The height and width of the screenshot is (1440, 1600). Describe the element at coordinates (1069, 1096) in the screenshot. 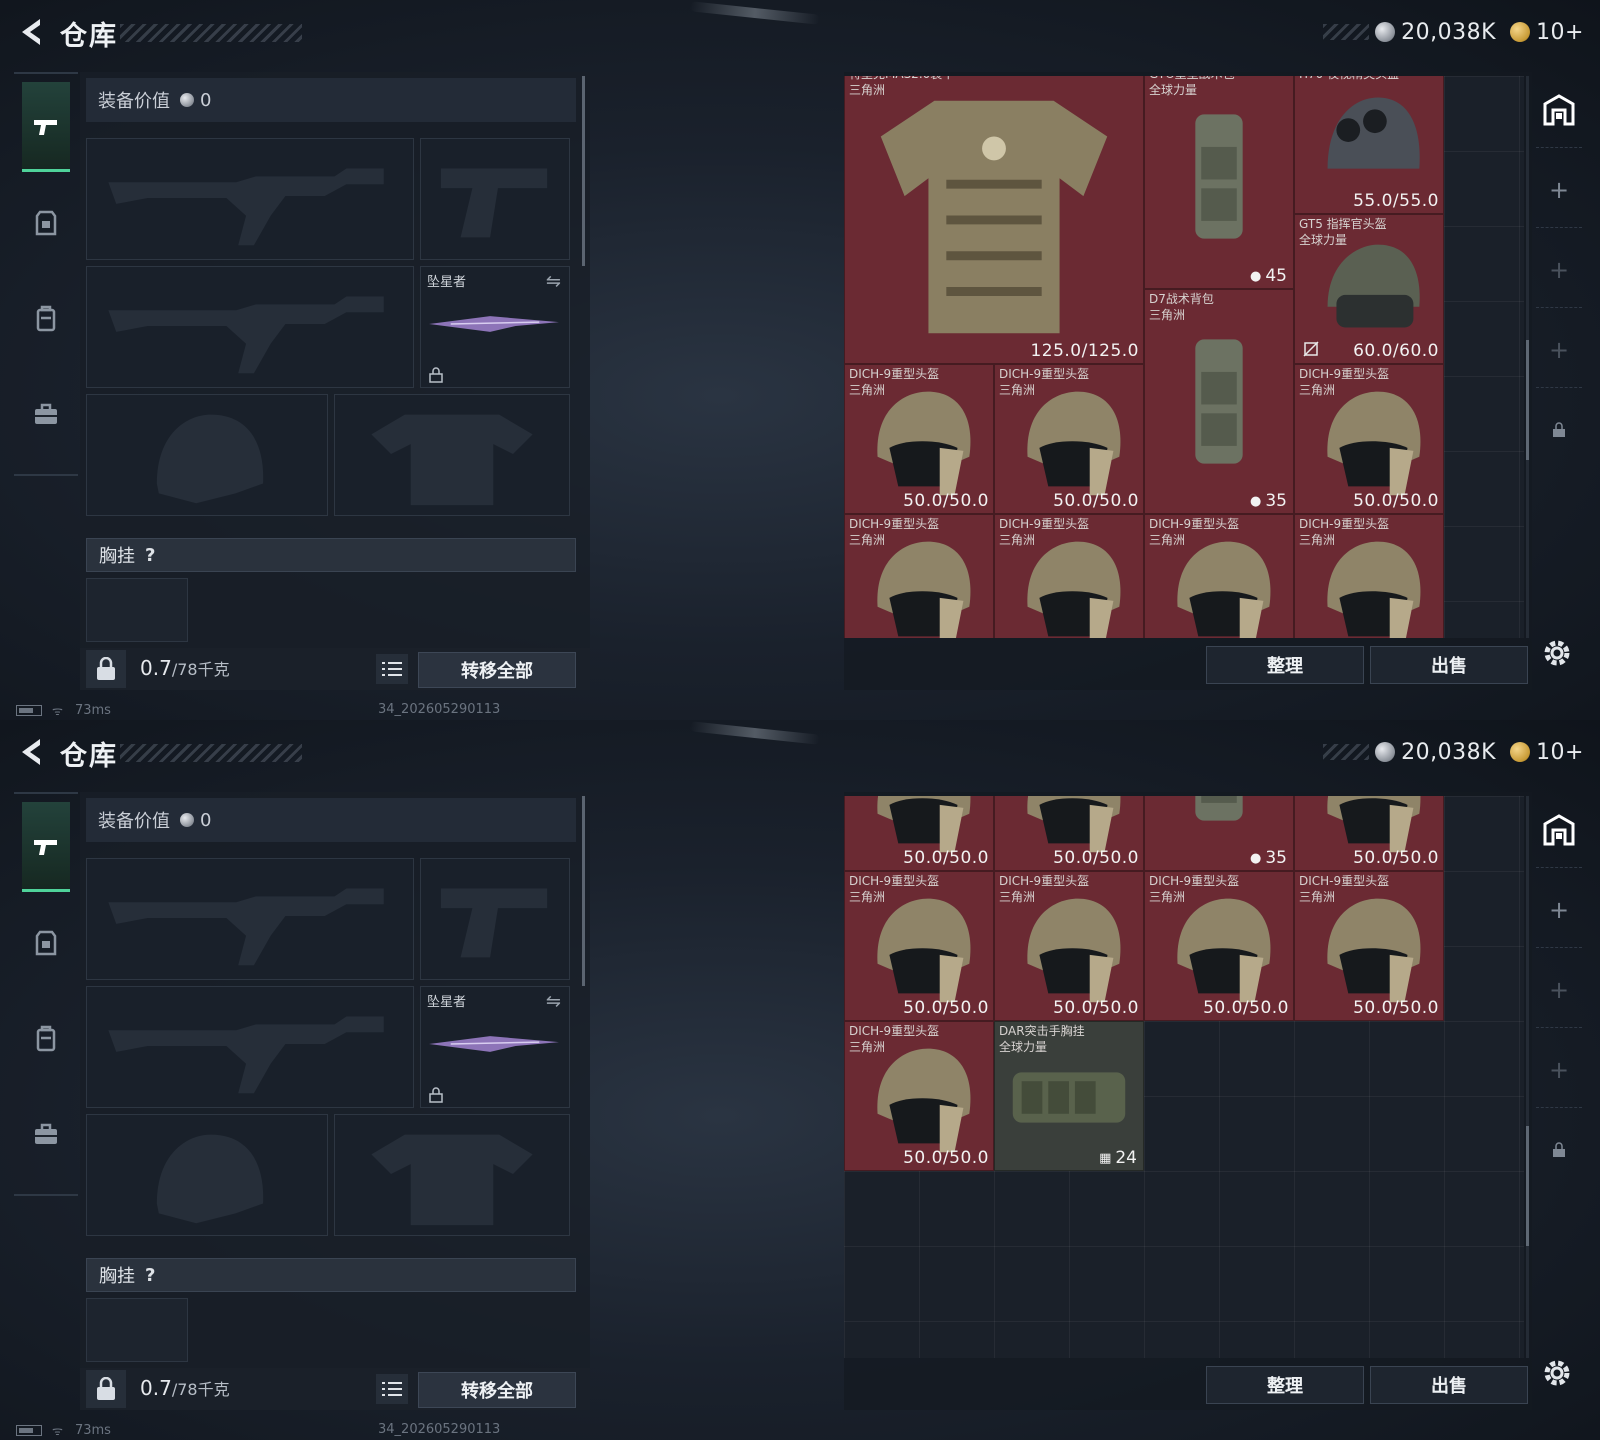

I see `stash-item-rig: DAR突击手胸挂 全球力量 ▦ 24` at that location.